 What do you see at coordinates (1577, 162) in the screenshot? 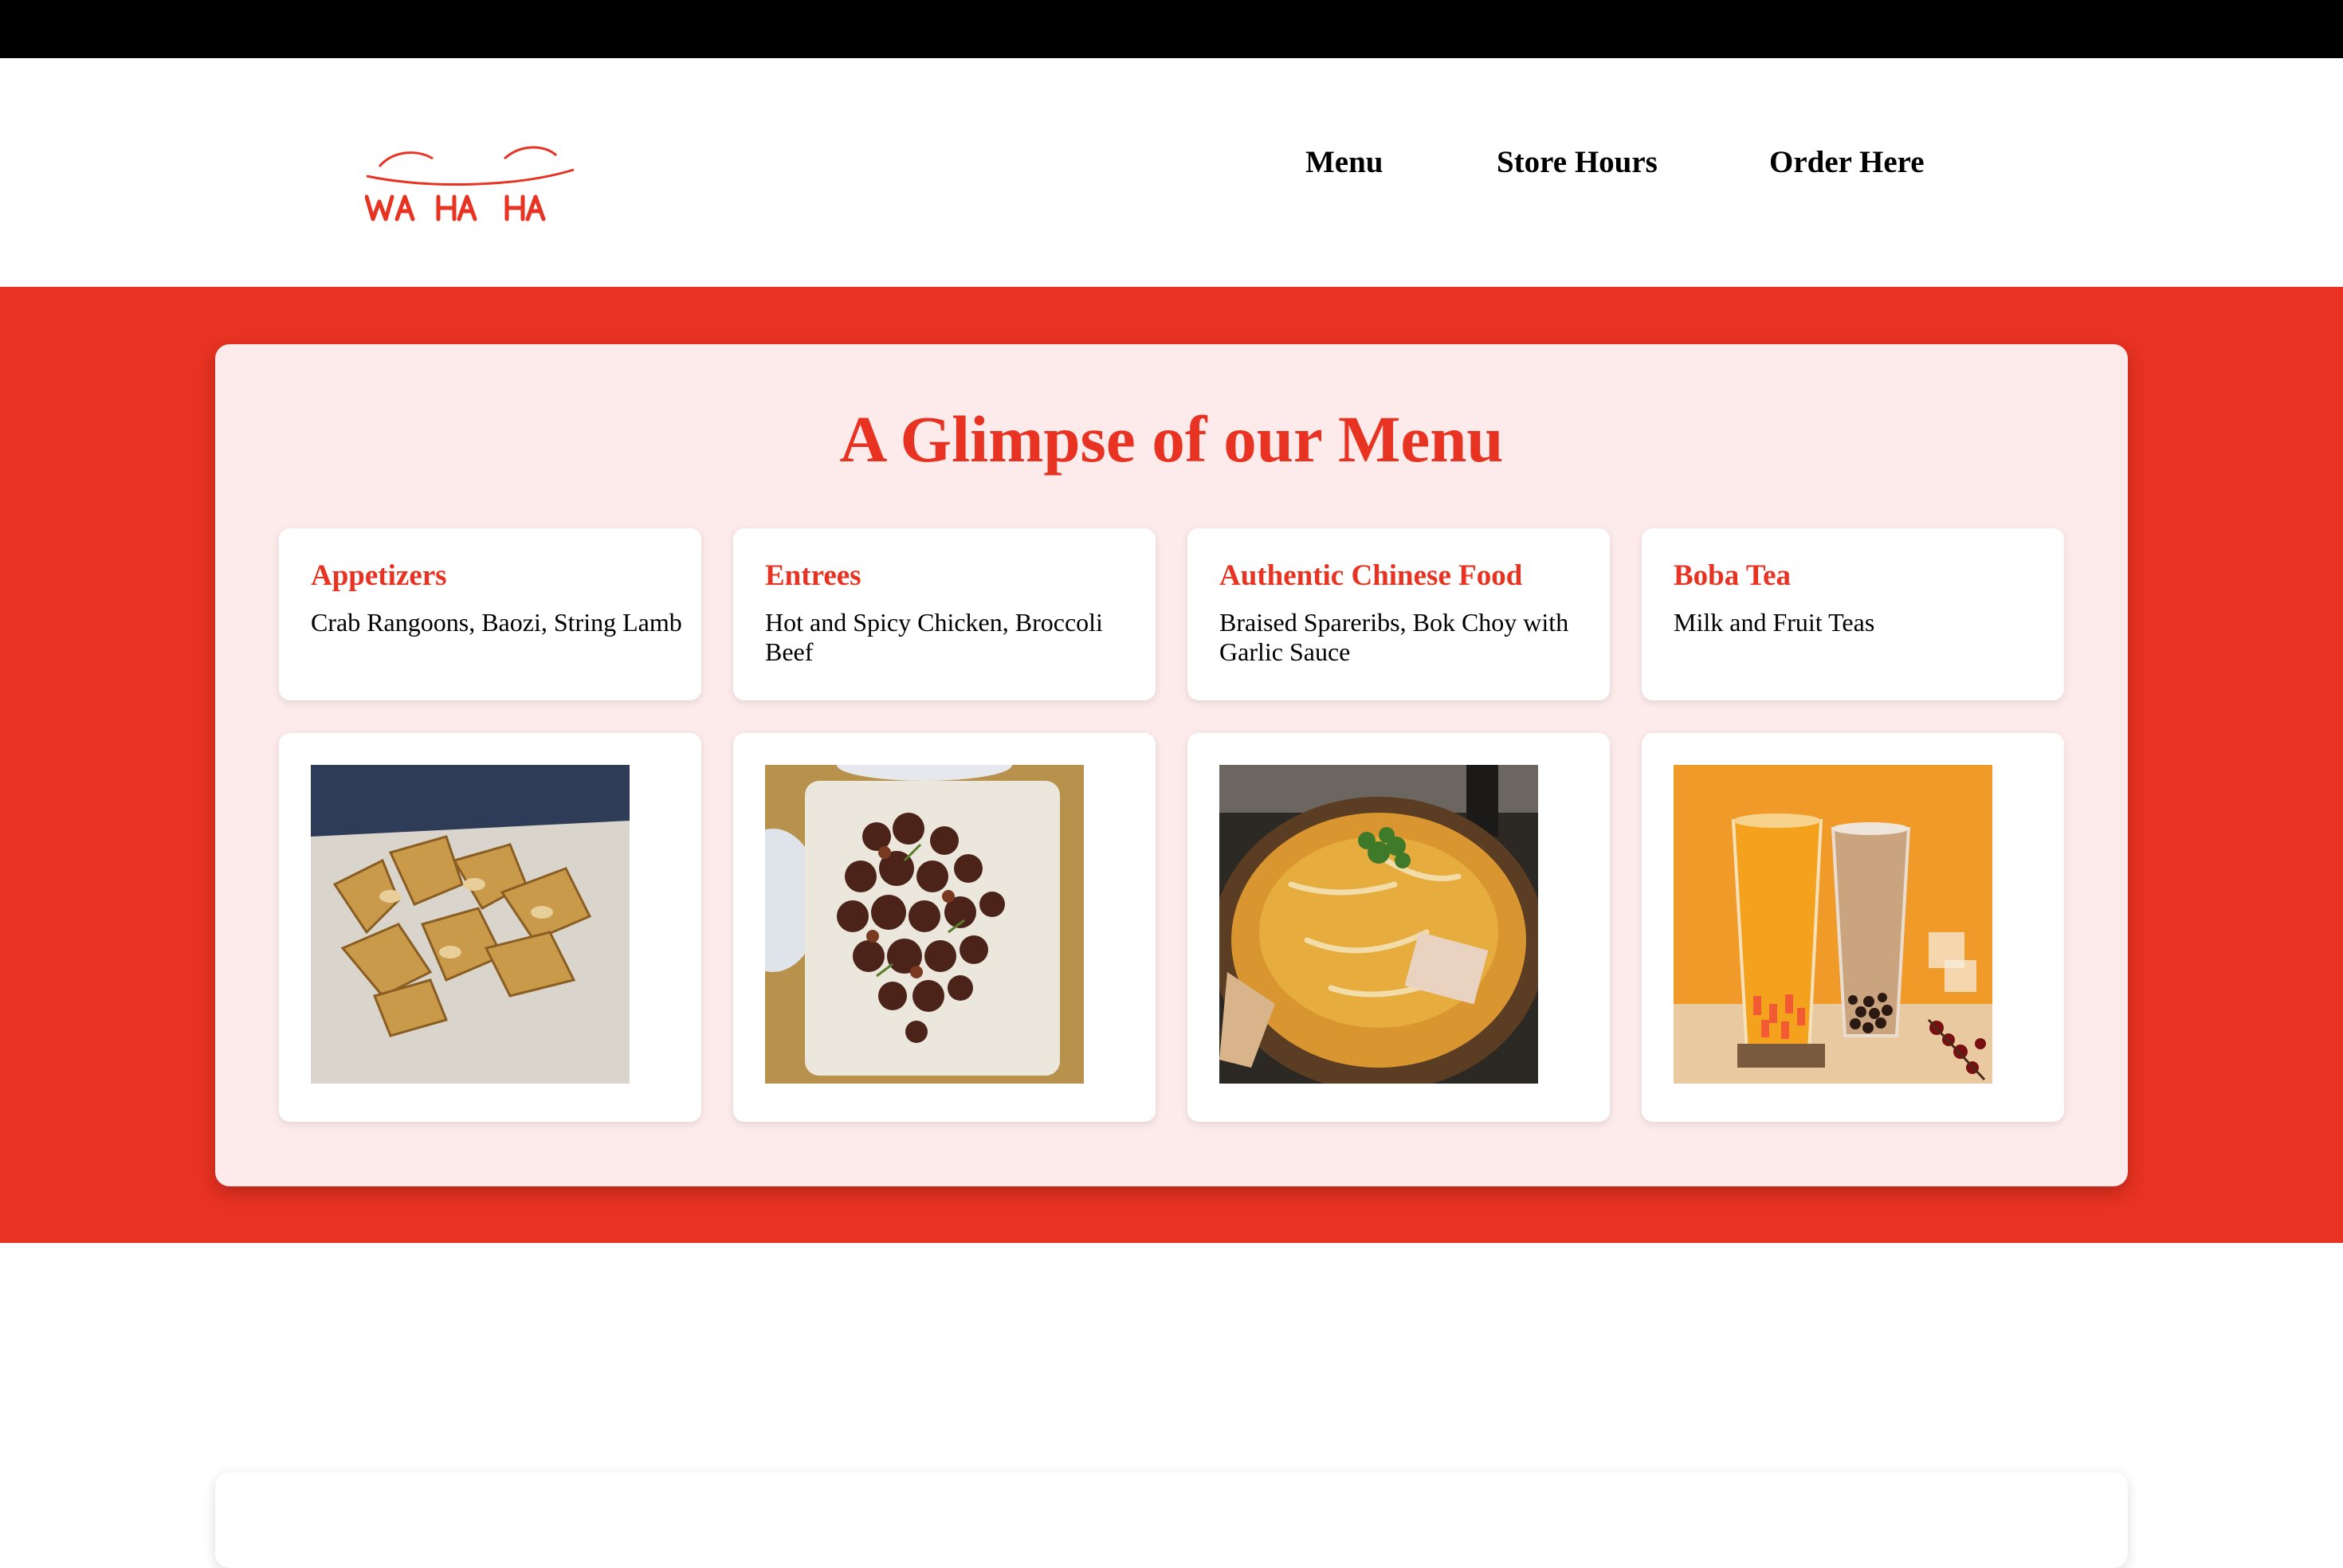
I see `nav-store-hours-link: Store Hours` at bounding box center [1577, 162].